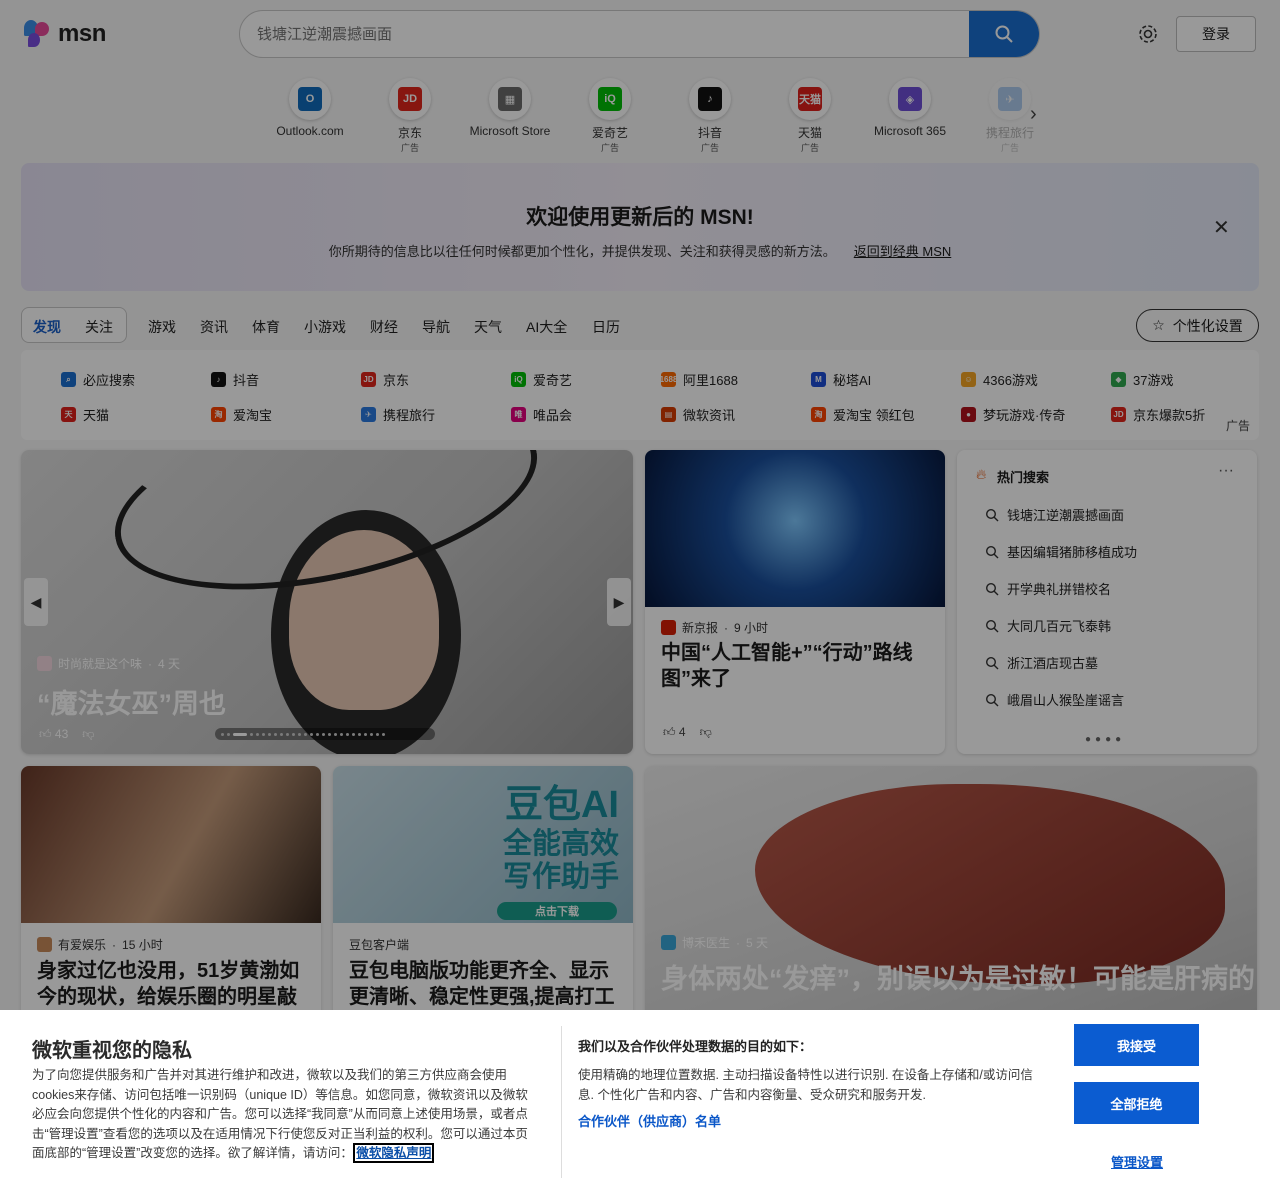 The height and width of the screenshot is (1195, 1280). What do you see at coordinates (695, 1046) in the screenshot?
I see `purpose-title: 我们以及合作伙伴处理数据的目的如下：` at bounding box center [695, 1046].